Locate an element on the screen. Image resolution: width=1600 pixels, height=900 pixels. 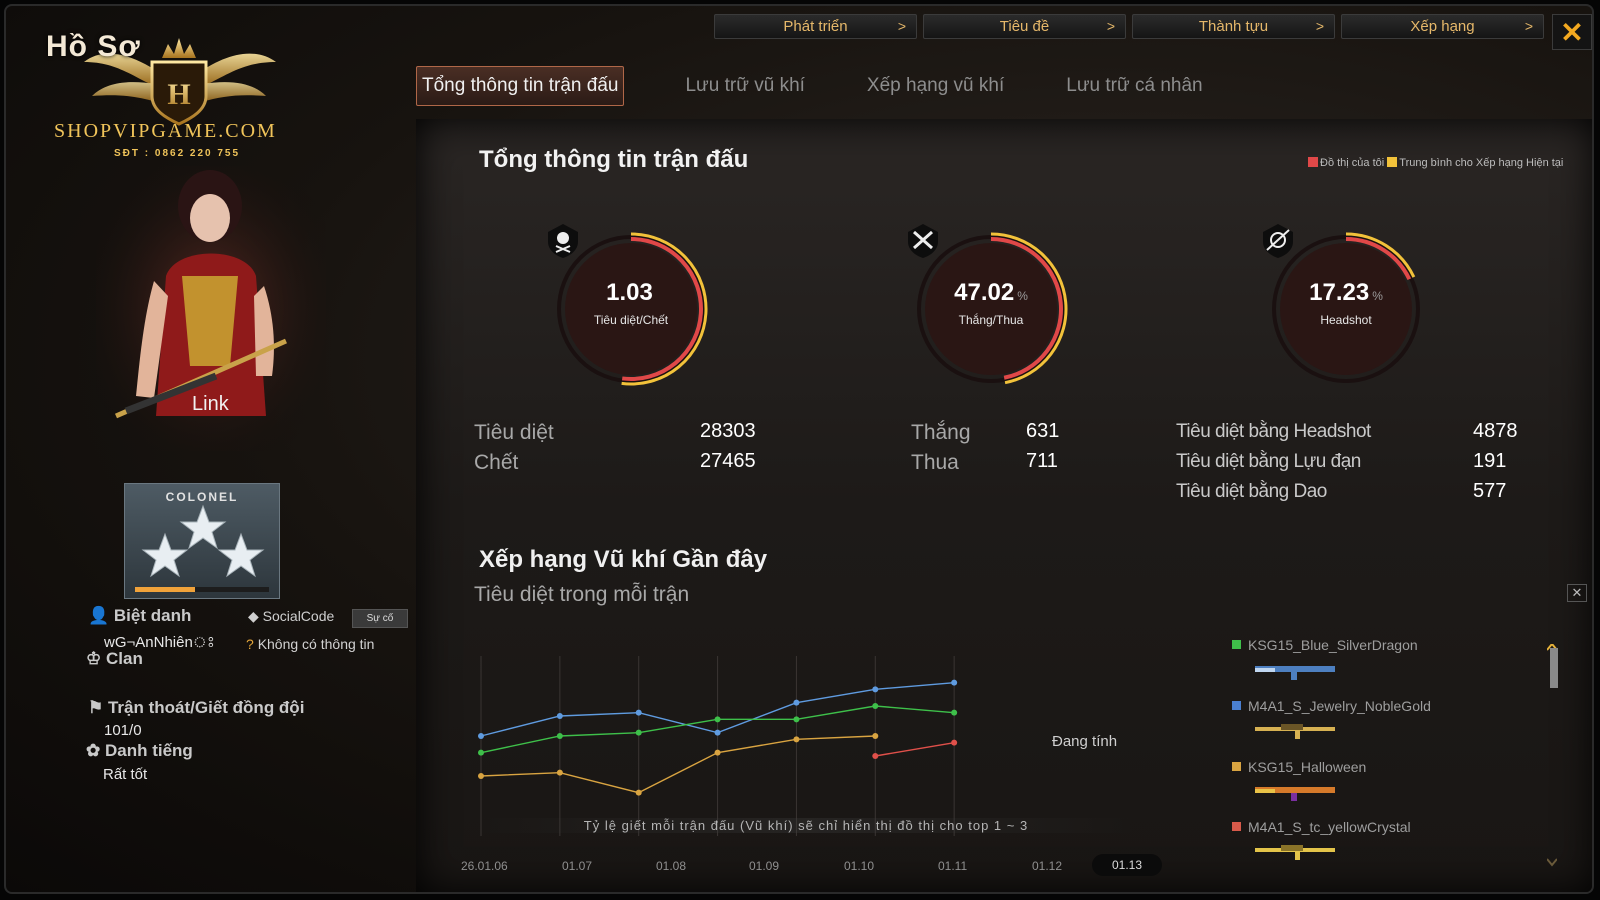
kd-gauge-value: 1.03 is located at coordinates (631, 293).